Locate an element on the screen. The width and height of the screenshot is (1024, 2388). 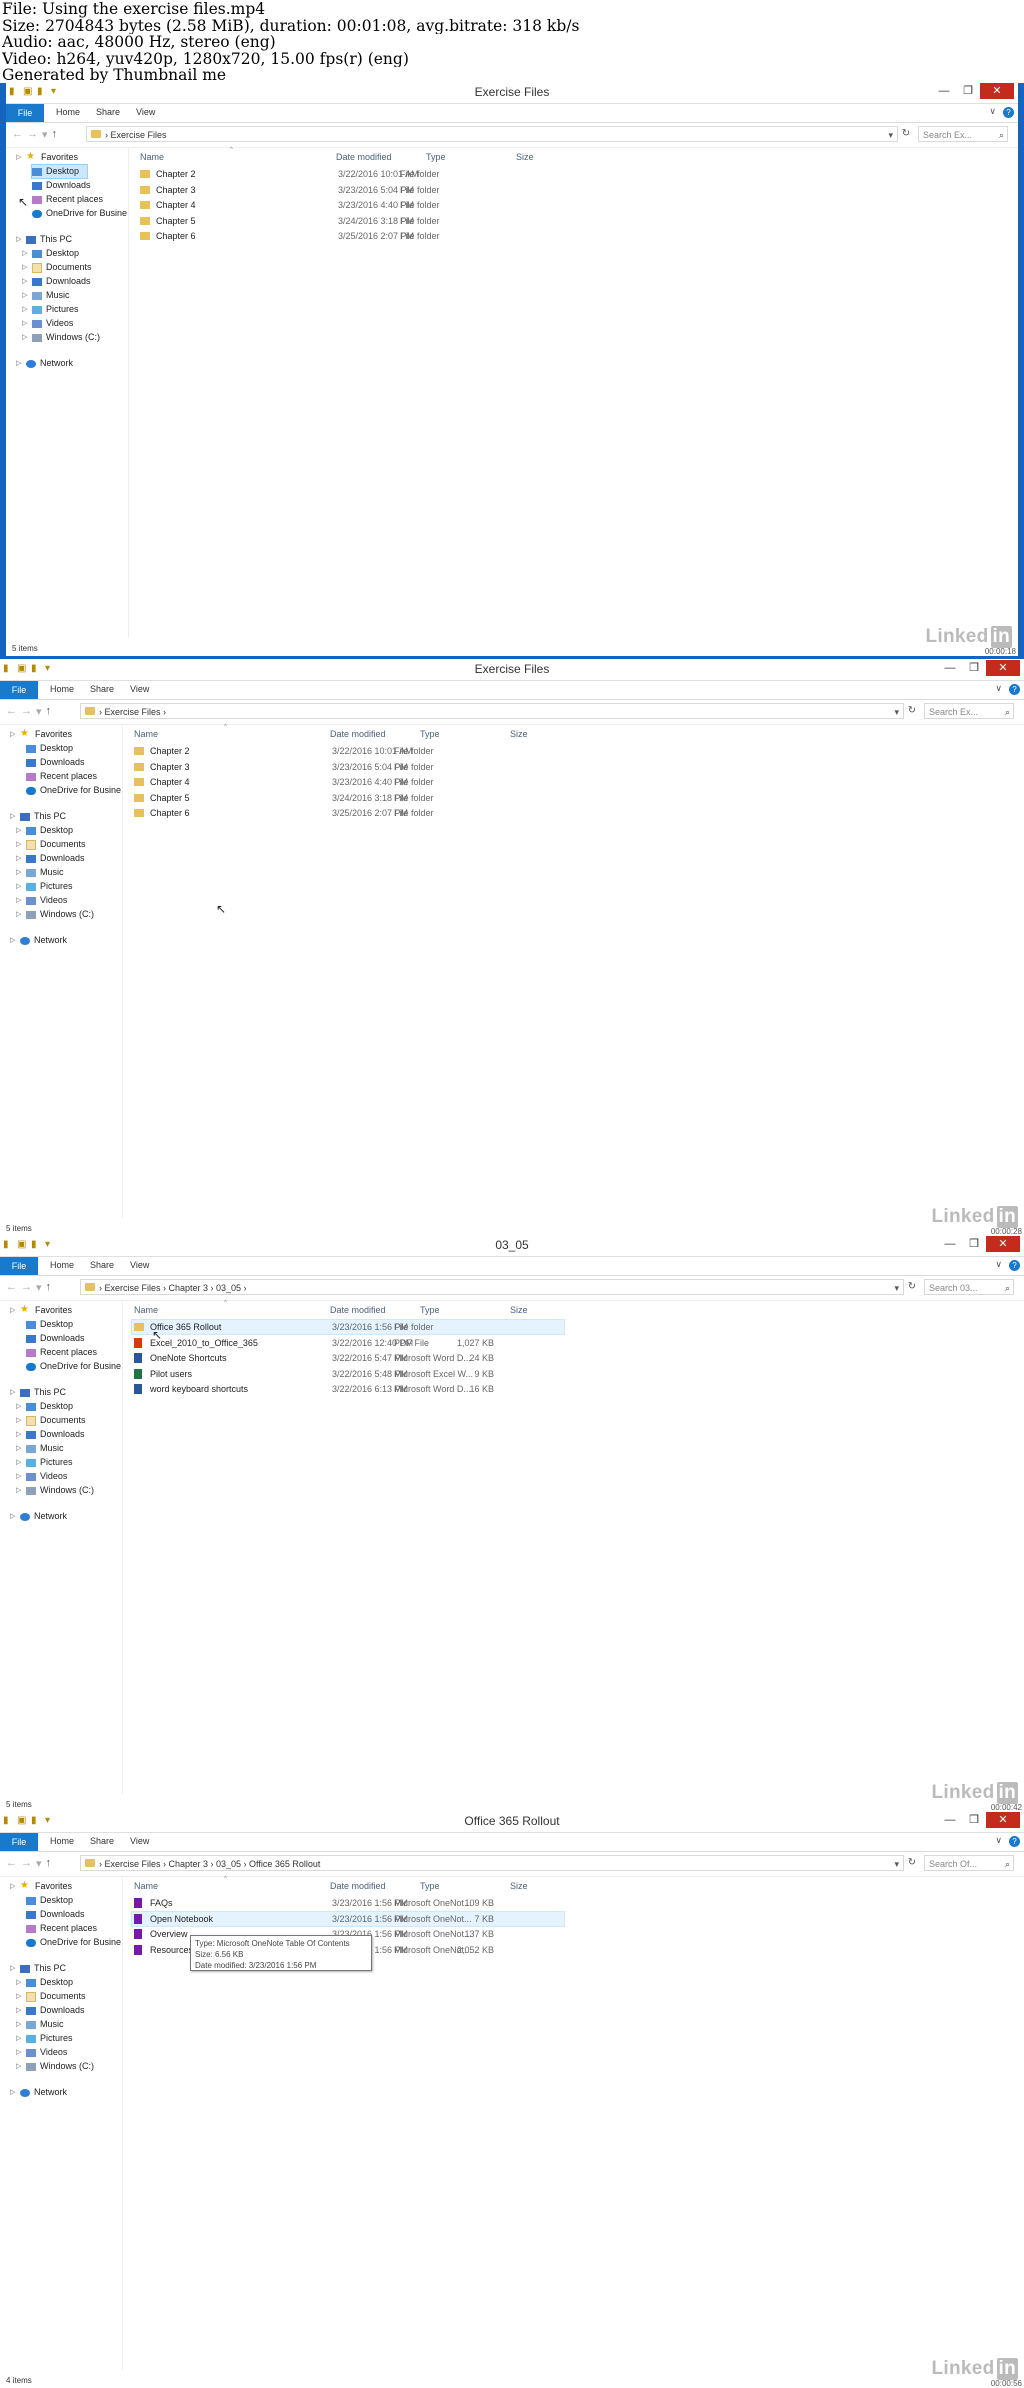
file-row: Chapter 5 3/24/2016 3:18 PM File folder is located at coordinates (348, 798).